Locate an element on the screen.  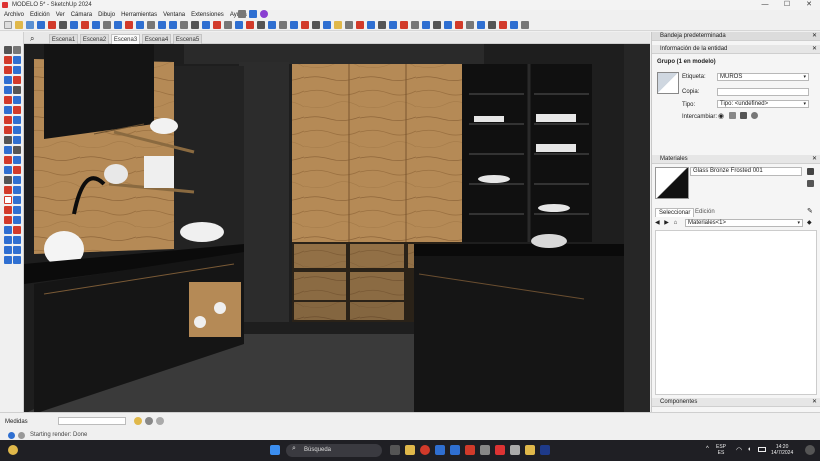
measurements-input is located at coordinates (92, 421).